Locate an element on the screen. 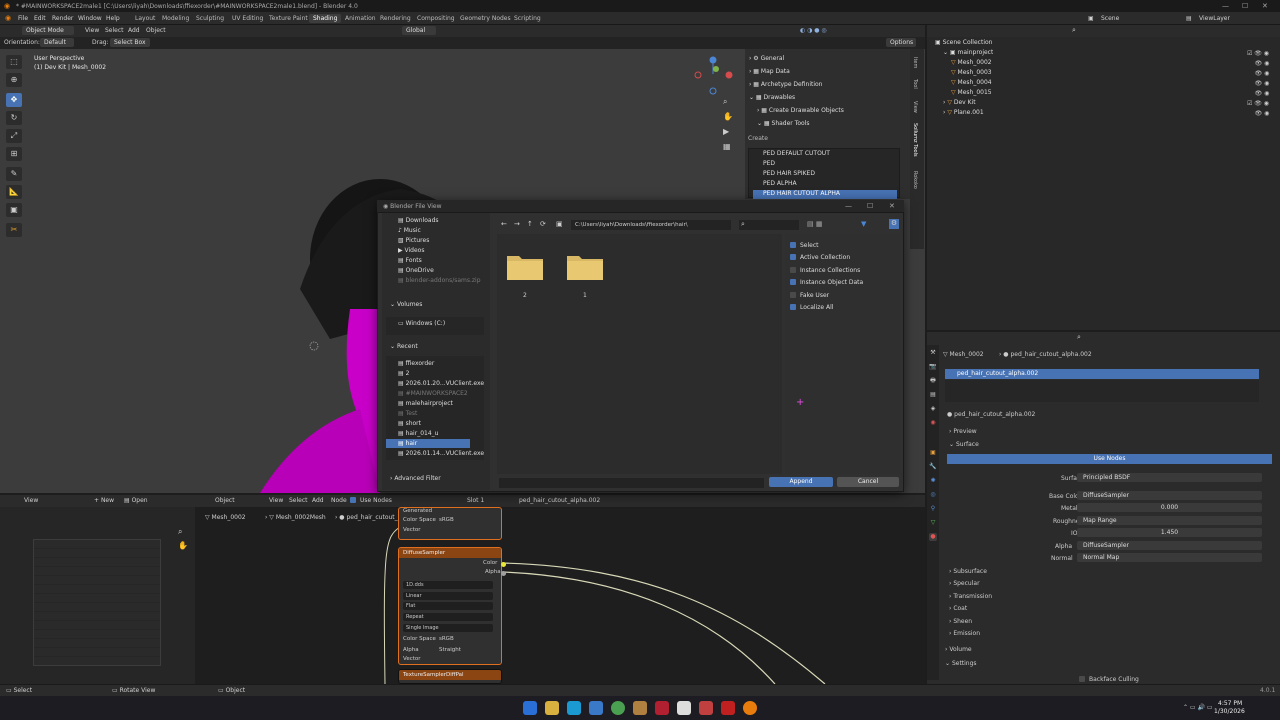 Image resolution: width=1280 pixels, height=720 pixels. object-tab-icon: ▣ is located at coordinates (933, 453).